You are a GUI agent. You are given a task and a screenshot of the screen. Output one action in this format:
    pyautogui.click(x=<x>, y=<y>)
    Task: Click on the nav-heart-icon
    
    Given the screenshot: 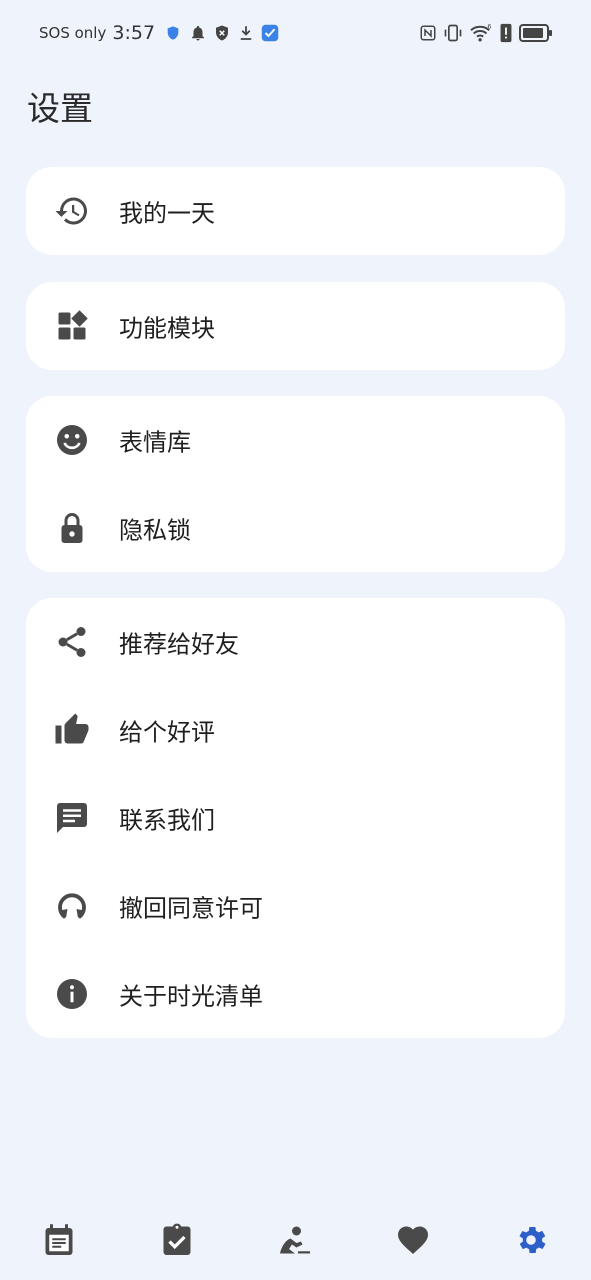 What is the action you would take?
    pyautogui.click(x=413, y=1240)
    